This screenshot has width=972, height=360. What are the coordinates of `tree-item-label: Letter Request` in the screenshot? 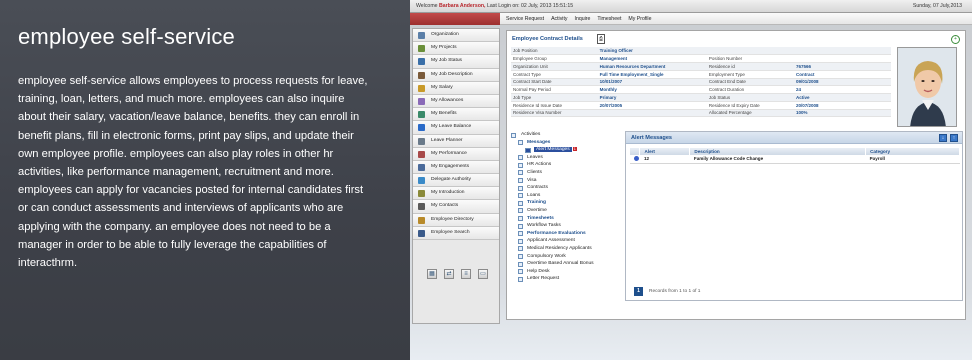 It's located at (543, 279).